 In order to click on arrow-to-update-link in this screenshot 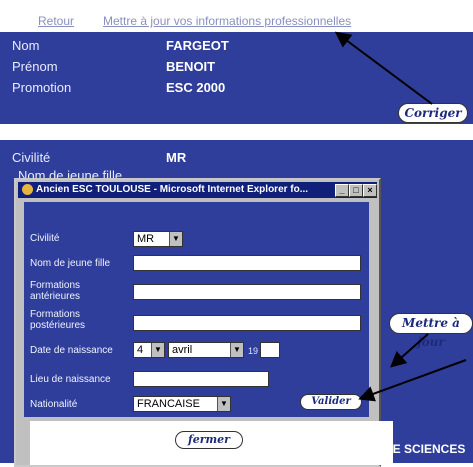, I will do `click(383, 68)`.